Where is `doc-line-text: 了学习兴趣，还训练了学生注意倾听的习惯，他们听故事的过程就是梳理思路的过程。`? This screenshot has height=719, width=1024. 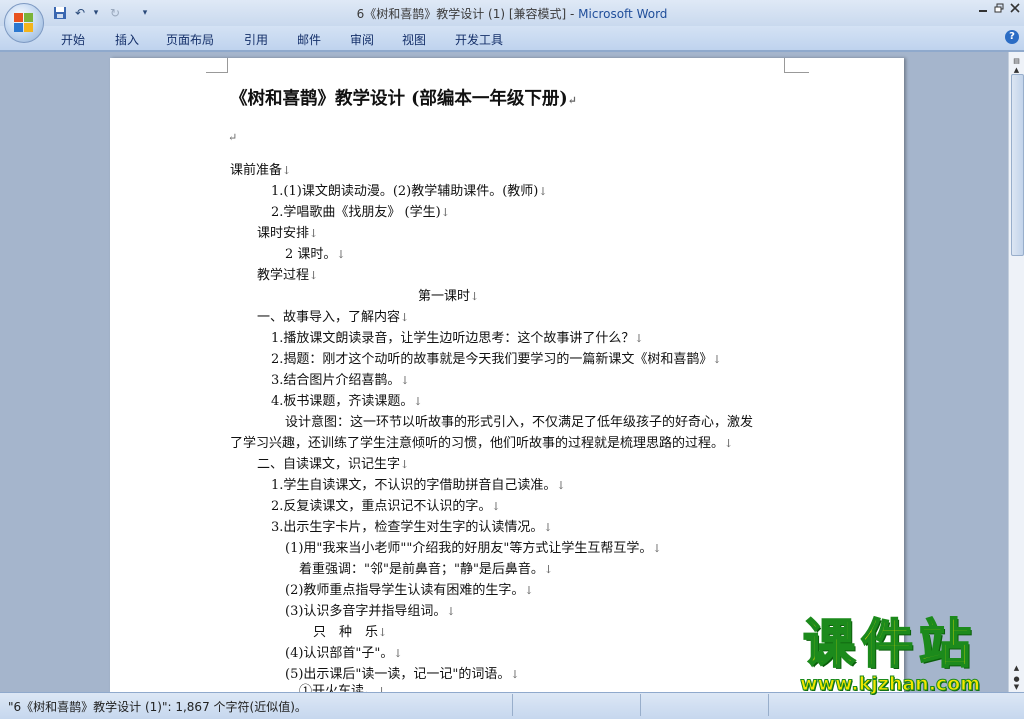
doc-line-text: 了学习兴趣，还训练了学生注意倾听的习惯，他们听故事的过程就是梳理思路的过程。 is located at coordinates (477, 443).